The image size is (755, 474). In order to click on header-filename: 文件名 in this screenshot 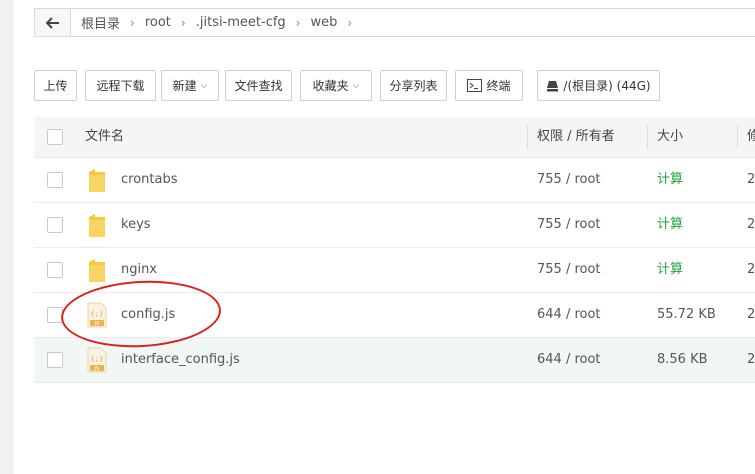, I will do `click(104, 137)`.